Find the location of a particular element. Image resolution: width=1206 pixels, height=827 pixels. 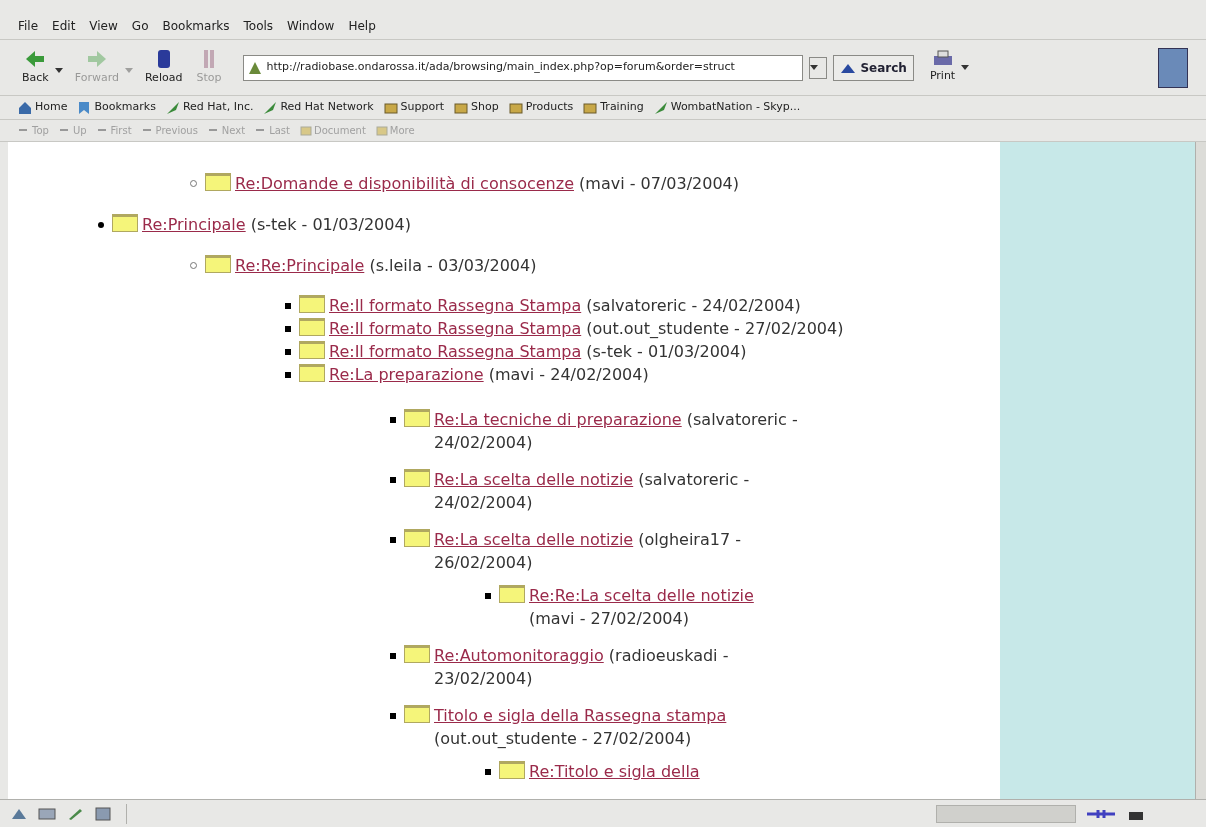

thread-link: Re:Automonitoraggio is located at coordinates (519, 655).